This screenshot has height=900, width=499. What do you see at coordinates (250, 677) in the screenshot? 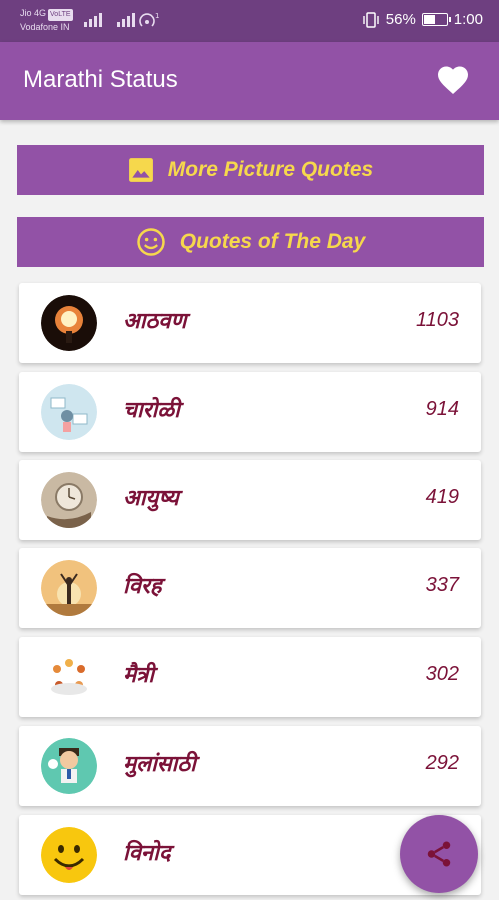
I see `category-card-maitri: मैत्री 302` at bounding box center [250, 677].